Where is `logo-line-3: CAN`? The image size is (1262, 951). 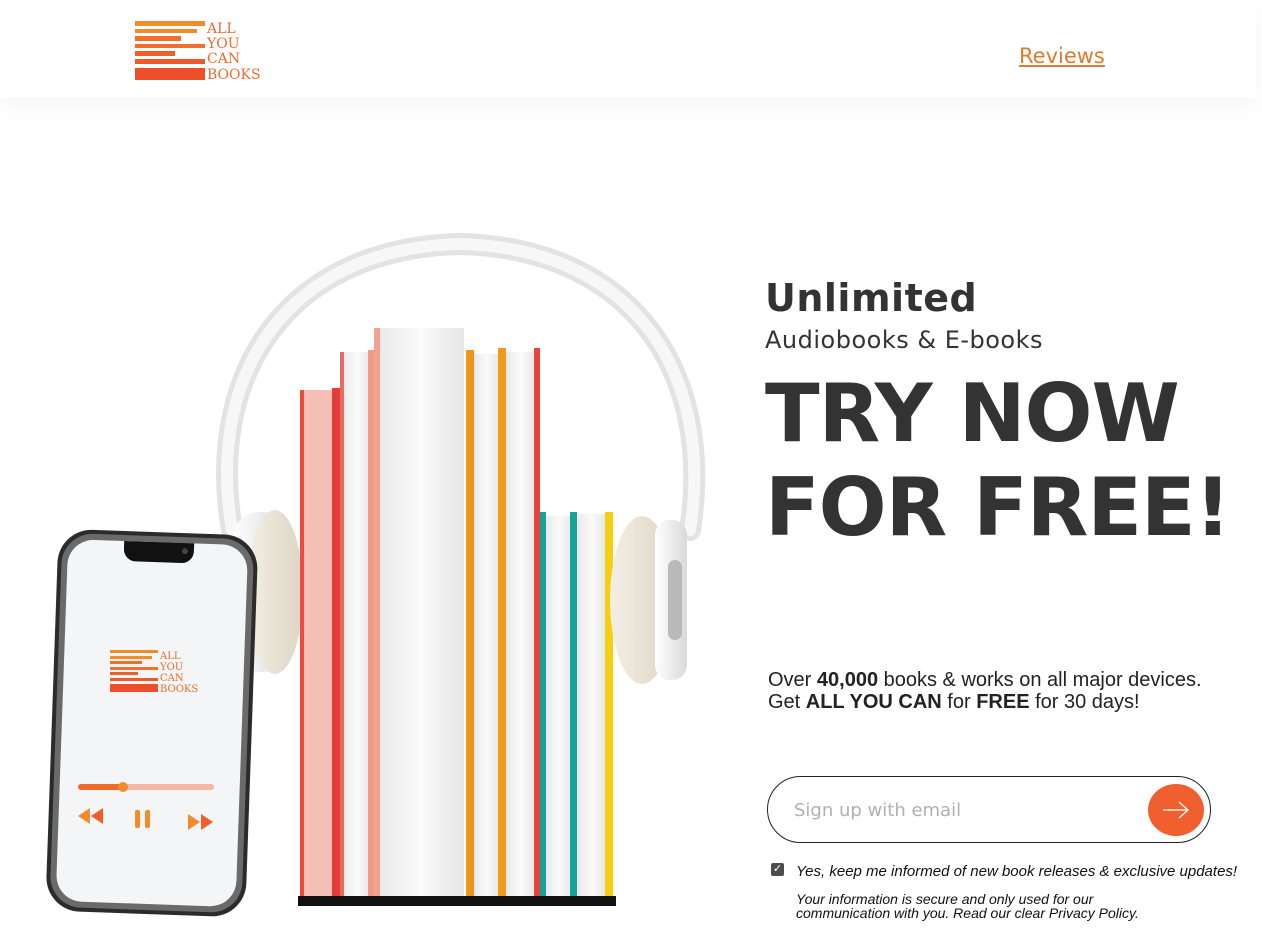 logo-line-3: CAN is located at coordinates (223, 59).